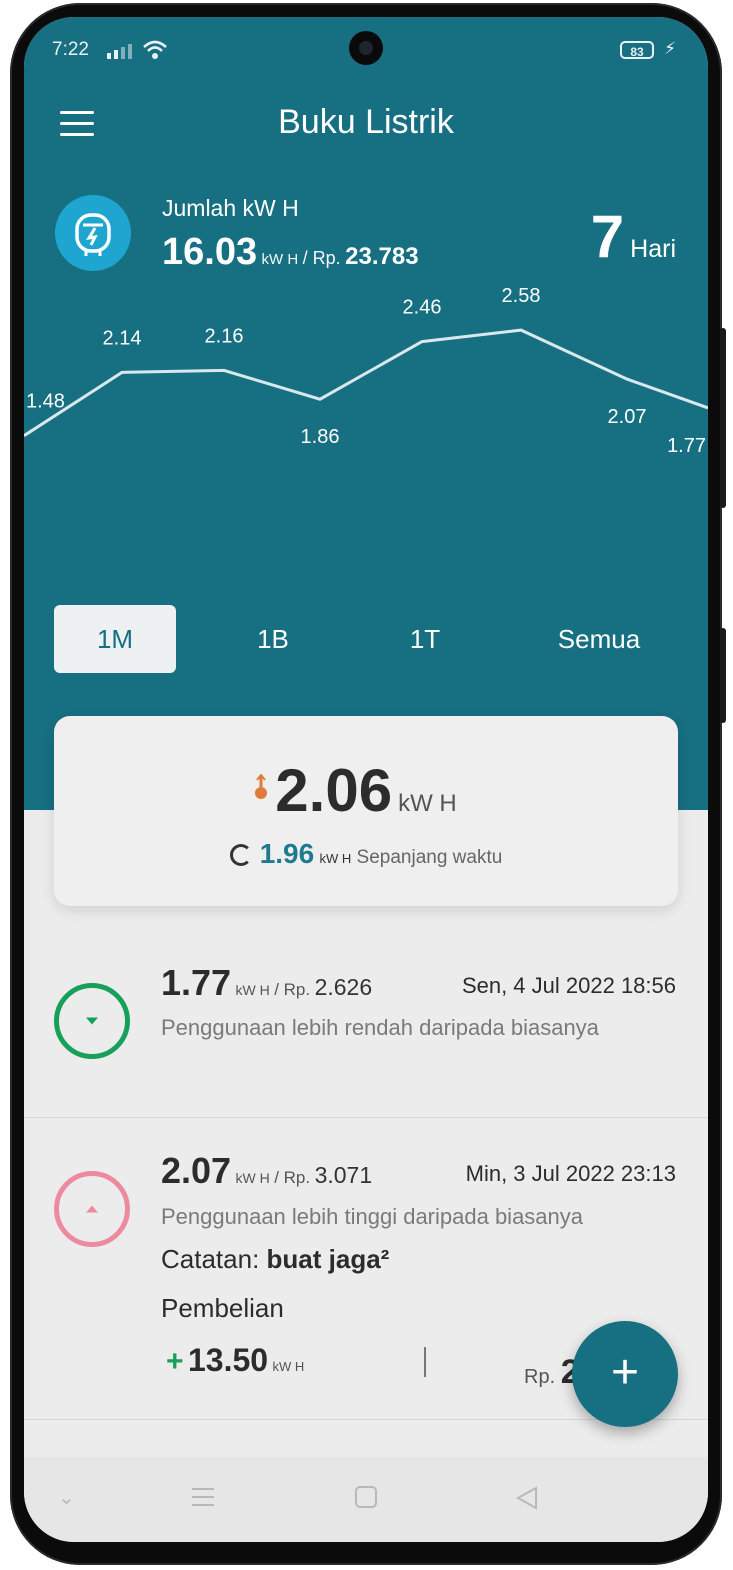 The image size is (733, 1570). Describe the element at coordinates (122, 338) in the screenshot. I see `data-label: 2.14` at that location.